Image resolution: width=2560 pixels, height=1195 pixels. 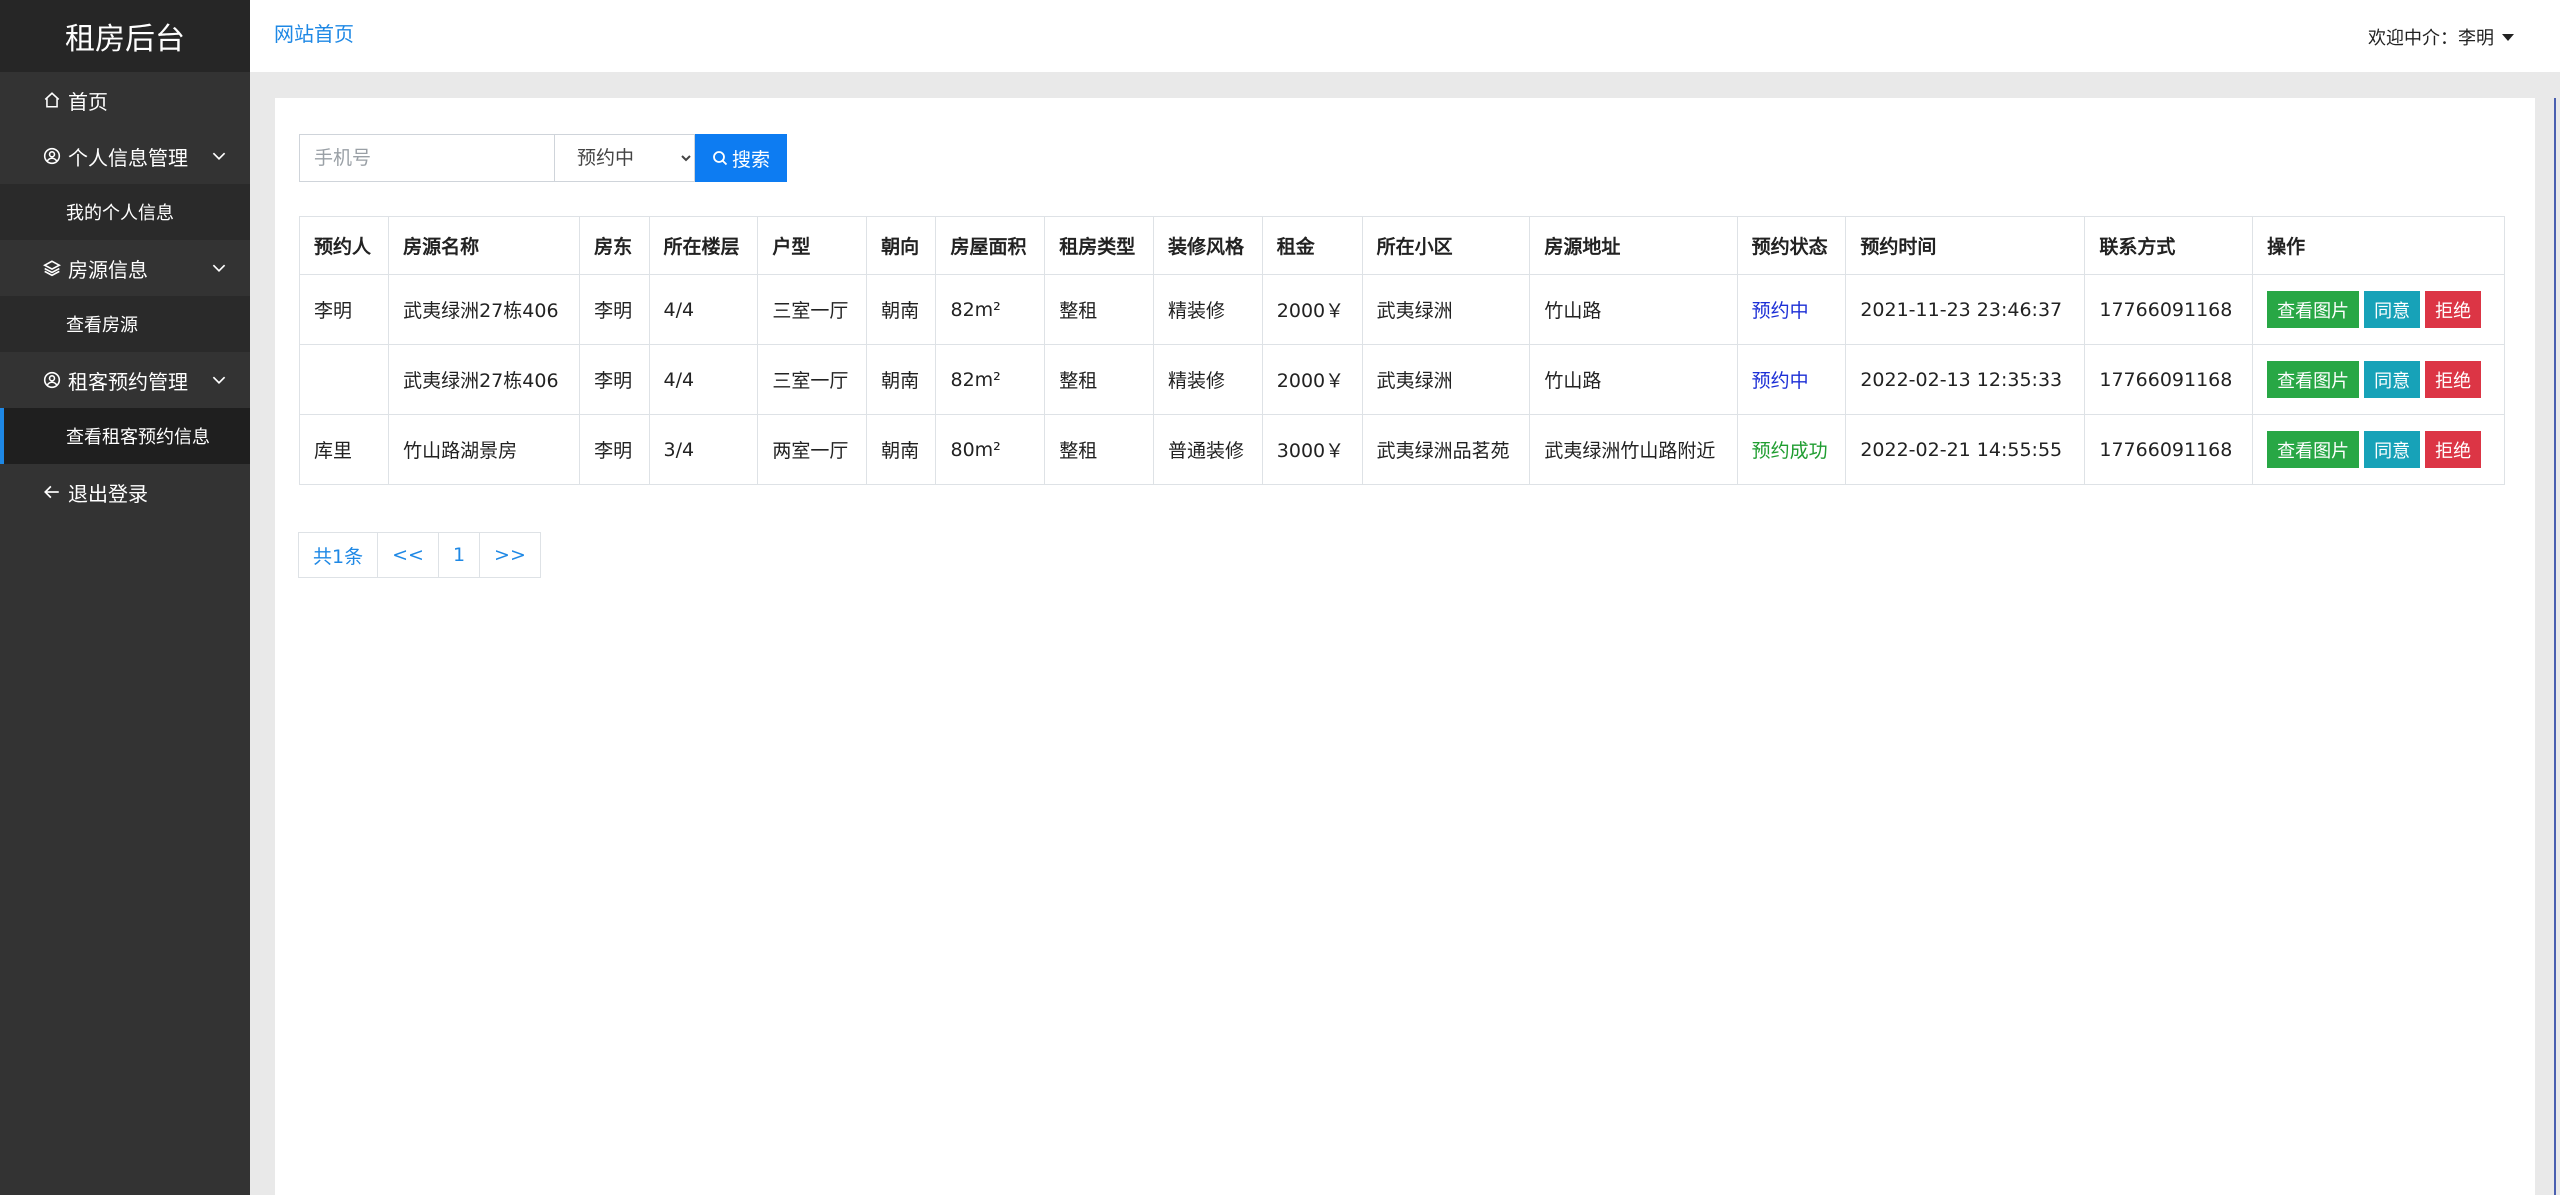 What do you see at coordinates (1965, 309) in the screenshot?
I see `cell-time: 2021-11-23 23:46:37` at bounding box center [1965, 309].